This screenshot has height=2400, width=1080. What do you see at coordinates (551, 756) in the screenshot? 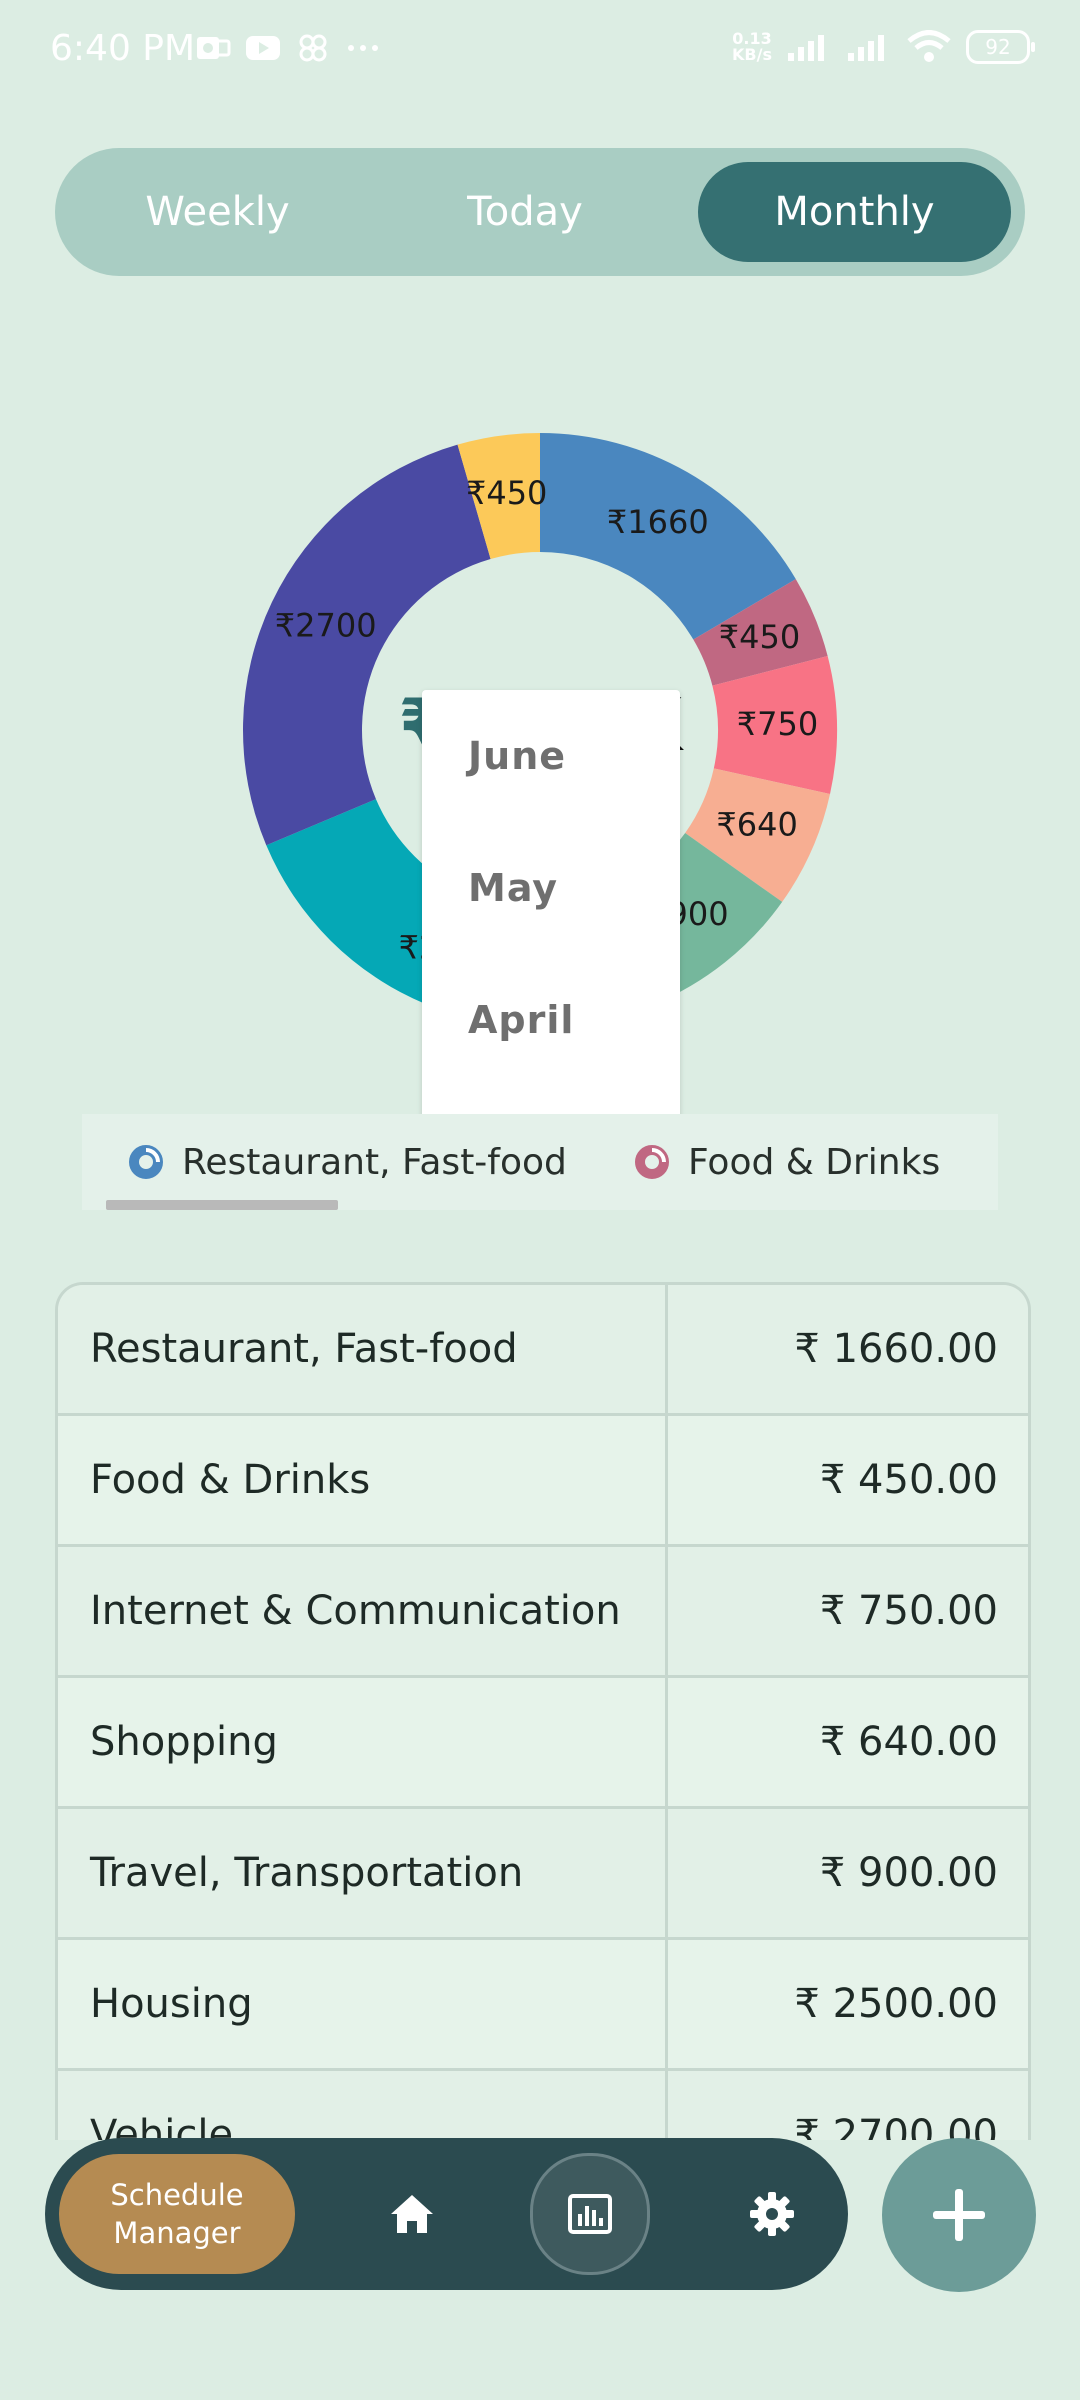
I see `month-option-june: June` at bounding box center [551, 756].